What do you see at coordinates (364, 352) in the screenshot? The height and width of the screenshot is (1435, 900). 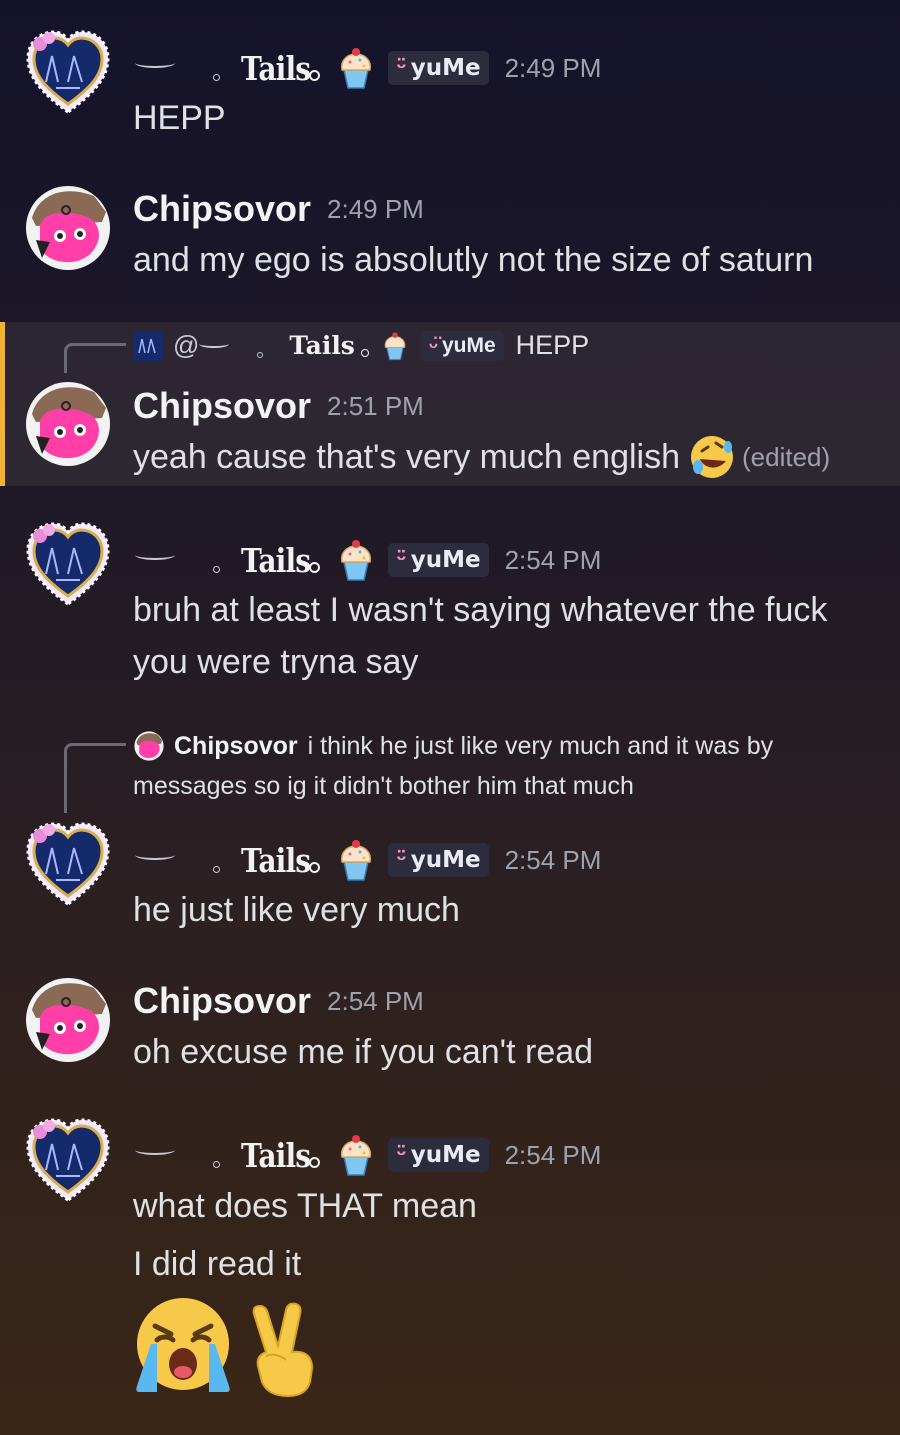 I see `reply-circle-glyph` at bounding box center [364, 352].